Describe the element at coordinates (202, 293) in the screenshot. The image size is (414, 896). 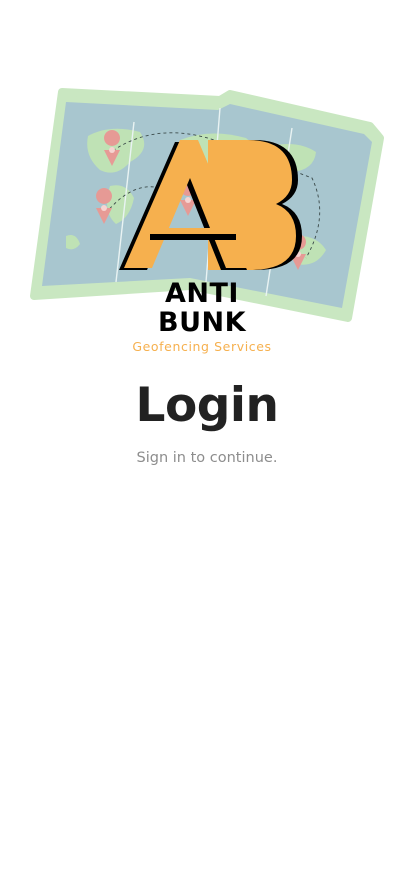
I see `brand-name-line1: ANTI` at that location.